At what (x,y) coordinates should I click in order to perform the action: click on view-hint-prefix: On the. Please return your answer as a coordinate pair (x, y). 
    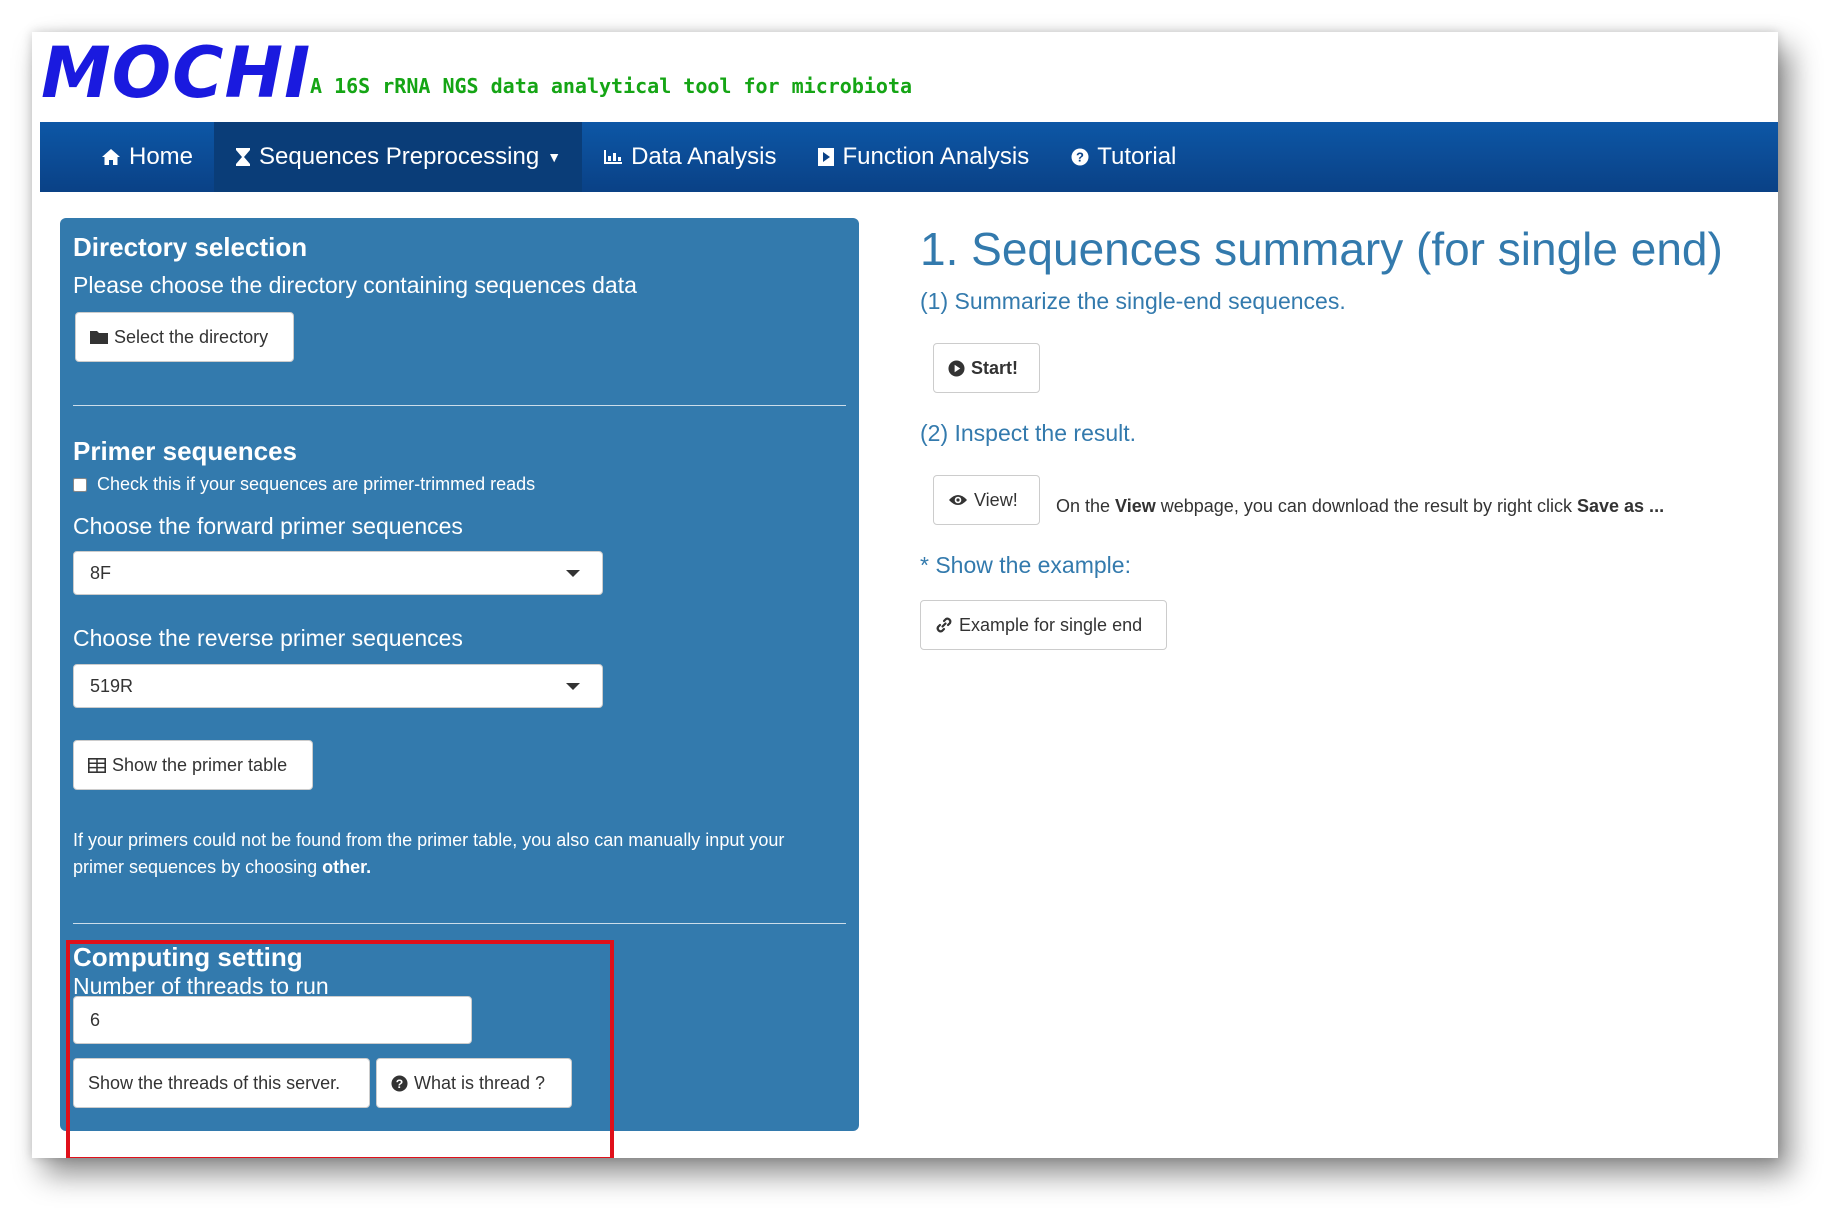
    Looking at the image, I should click on (1086, 506).